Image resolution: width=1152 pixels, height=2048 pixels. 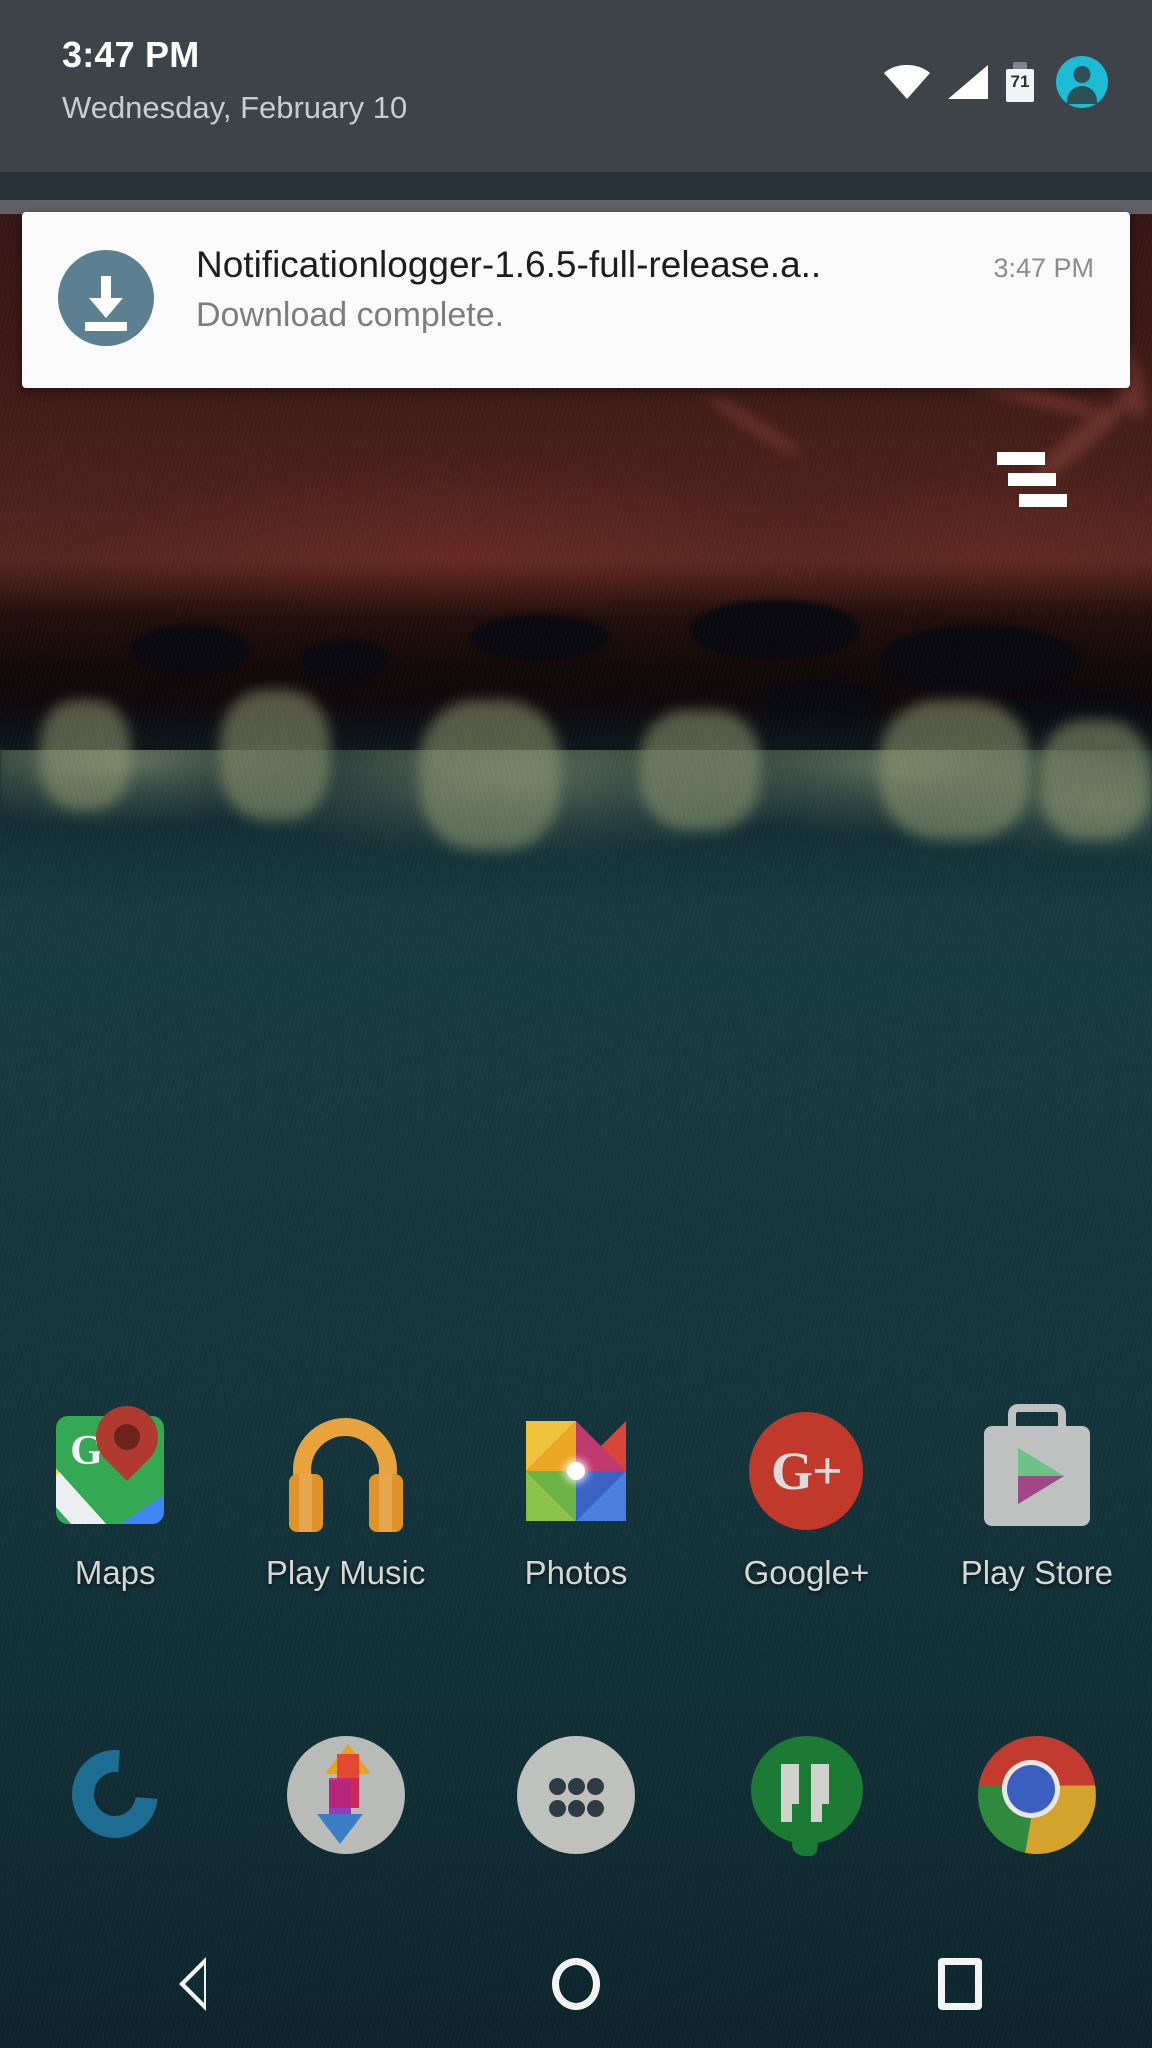 I want to click on app-play-music: Play Music, so click(x=345, y=1524).